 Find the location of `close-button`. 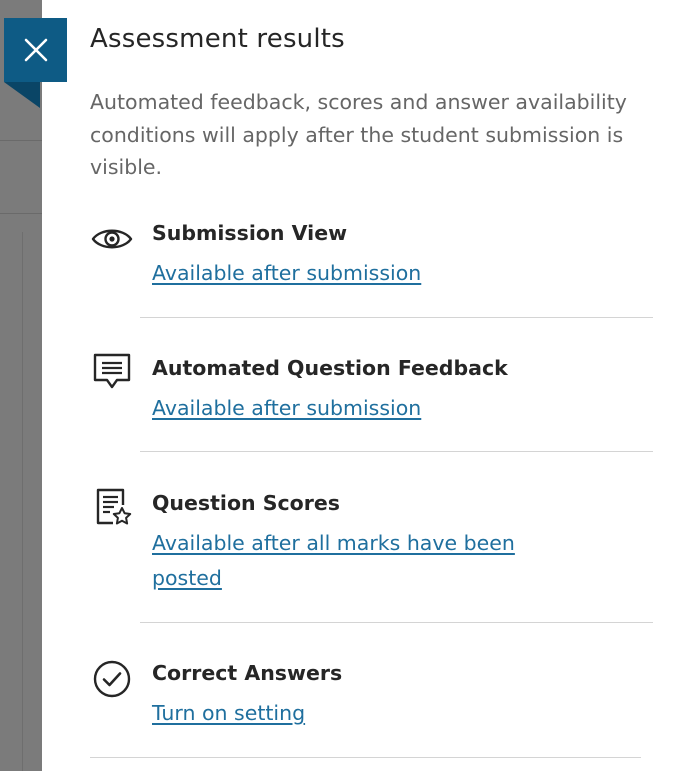

close-button is located at coordinates (35, 50).